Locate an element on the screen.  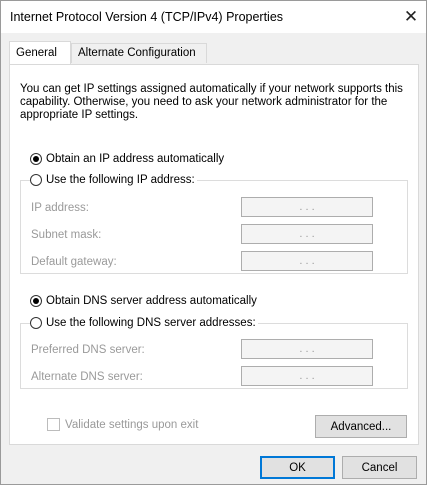
cancel-button: Cancel is located at coordinates (379, 467).